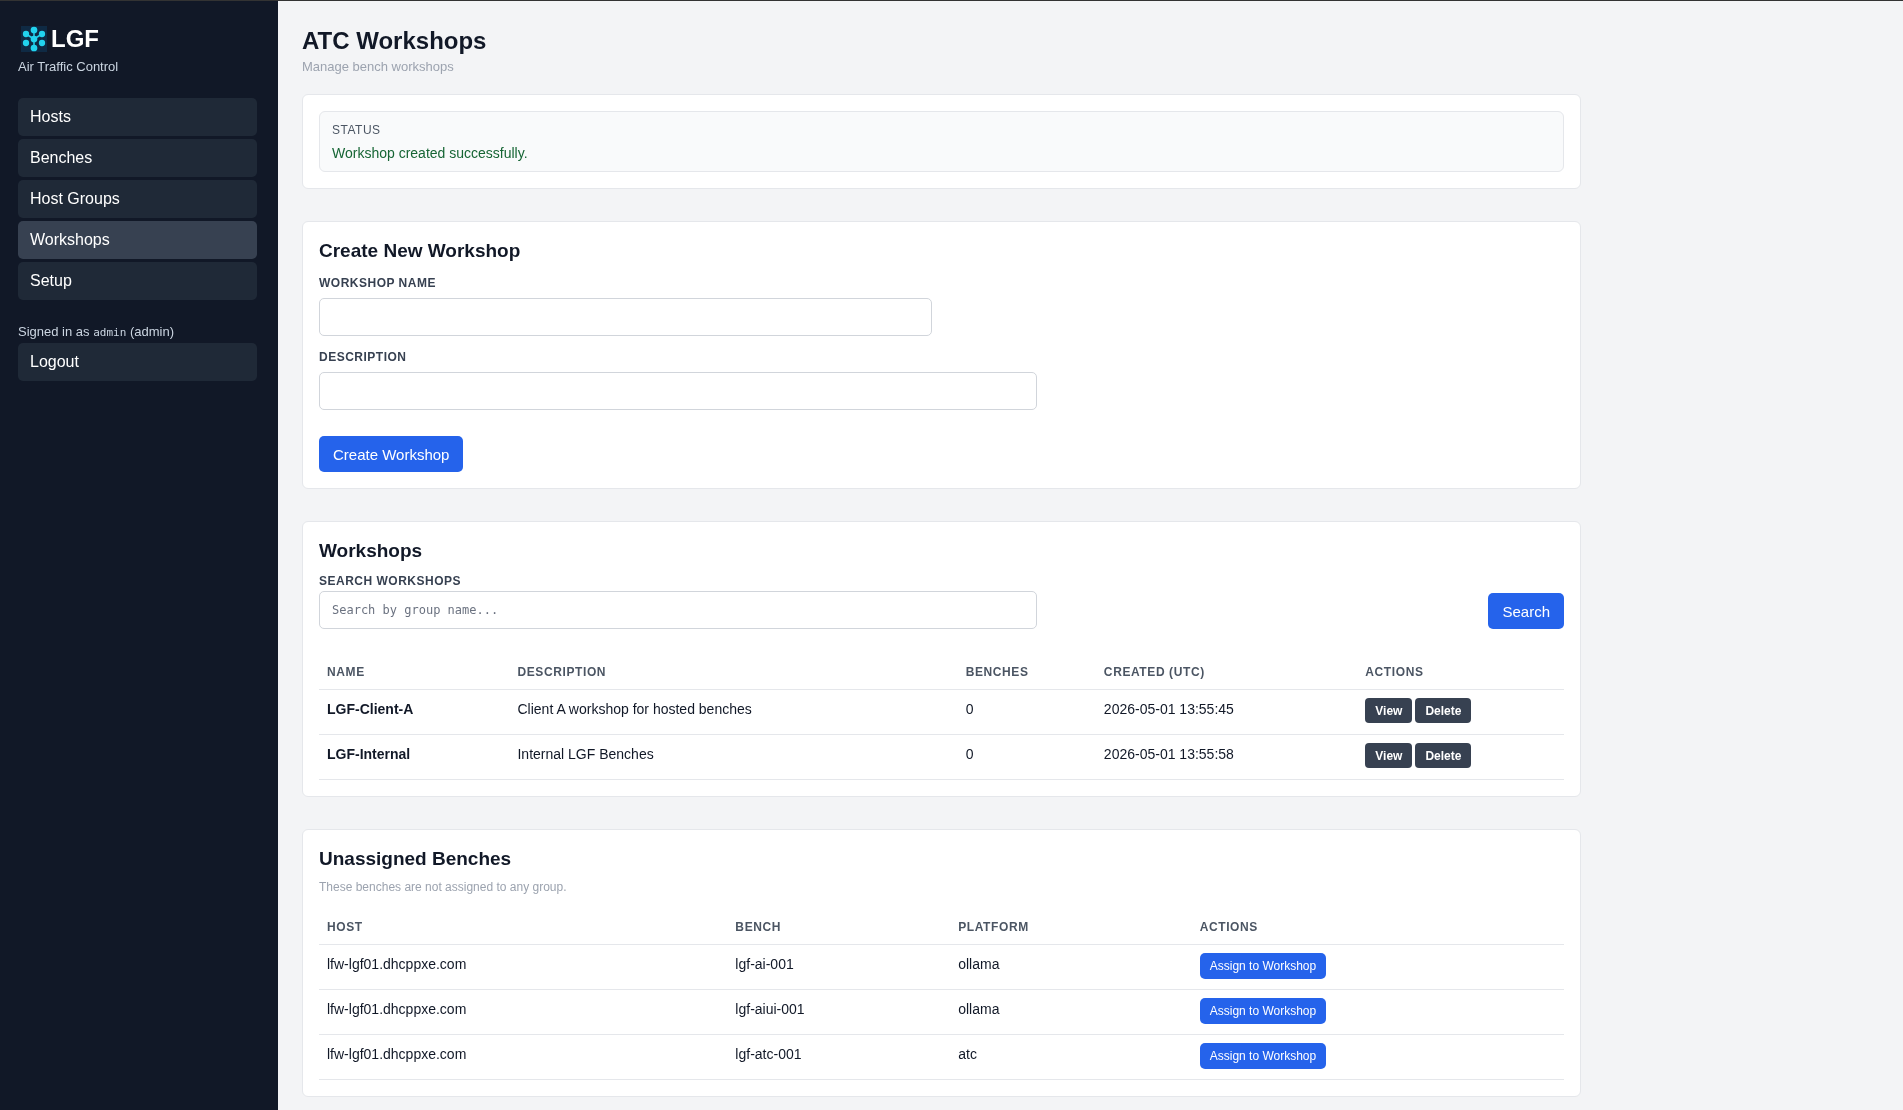 The height and width of the screenshot is (1110, 1903). I want to click on column-header: HOST, so click(523, 928).